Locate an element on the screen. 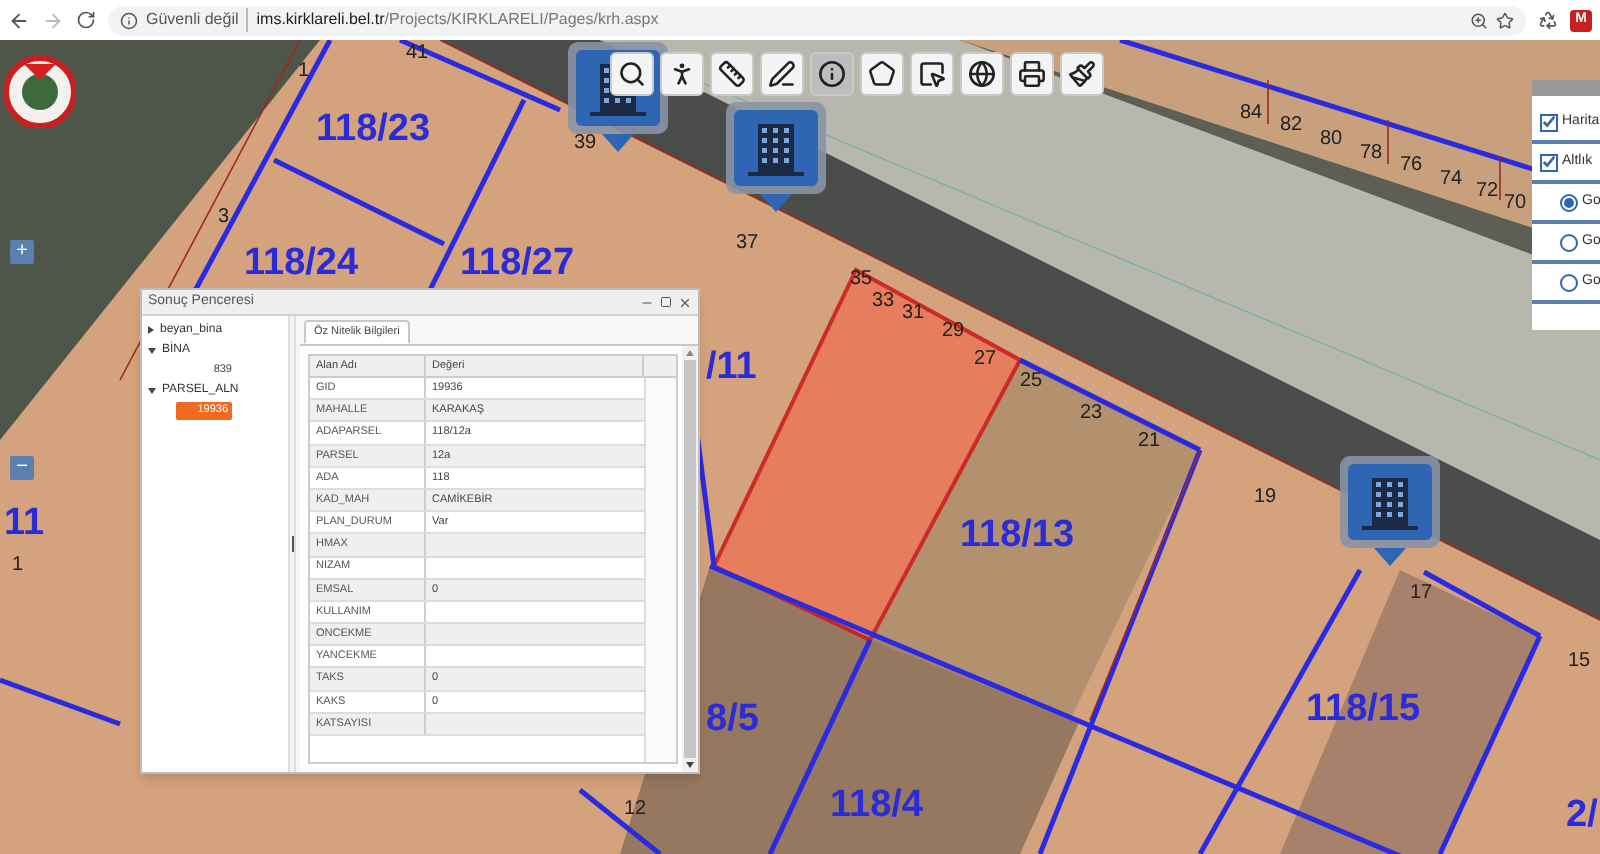  person-icon is located at coordinates (682, 74).